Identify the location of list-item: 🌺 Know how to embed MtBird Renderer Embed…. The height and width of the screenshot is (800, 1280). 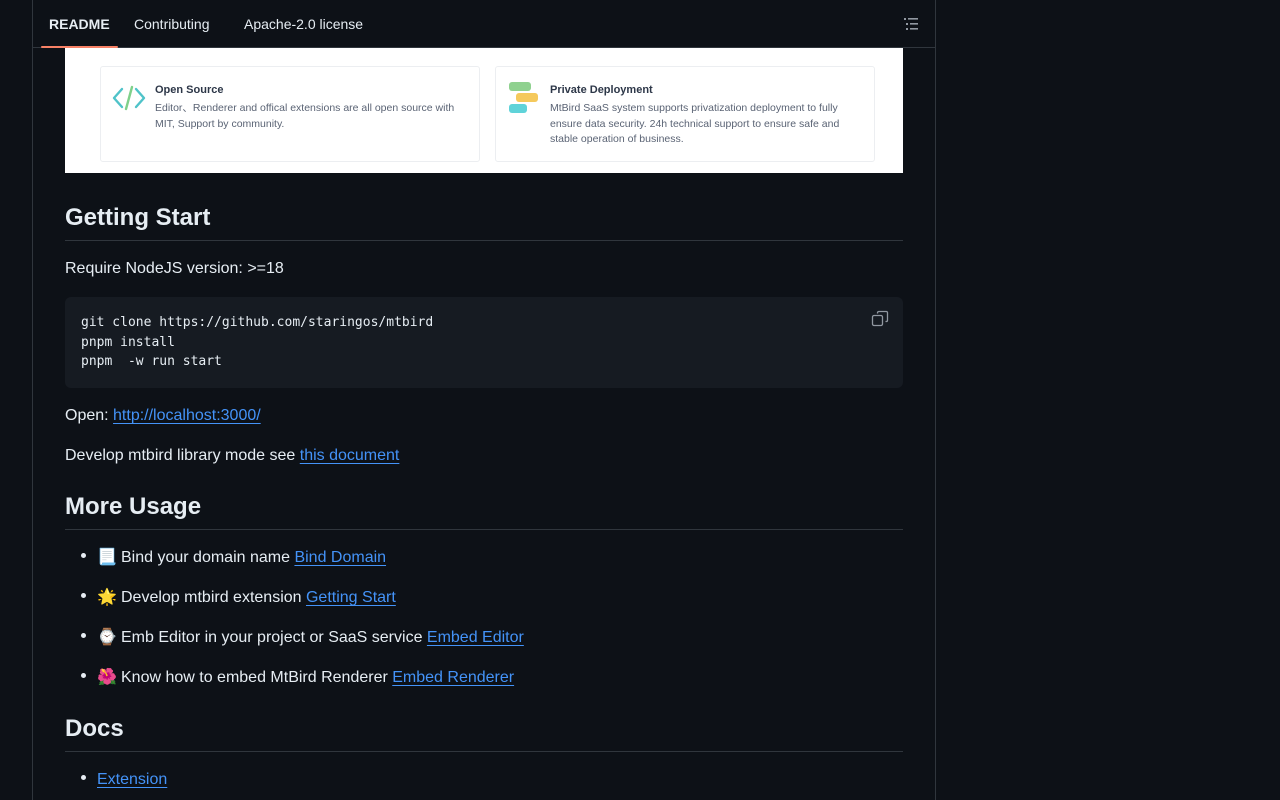
(297, 678).